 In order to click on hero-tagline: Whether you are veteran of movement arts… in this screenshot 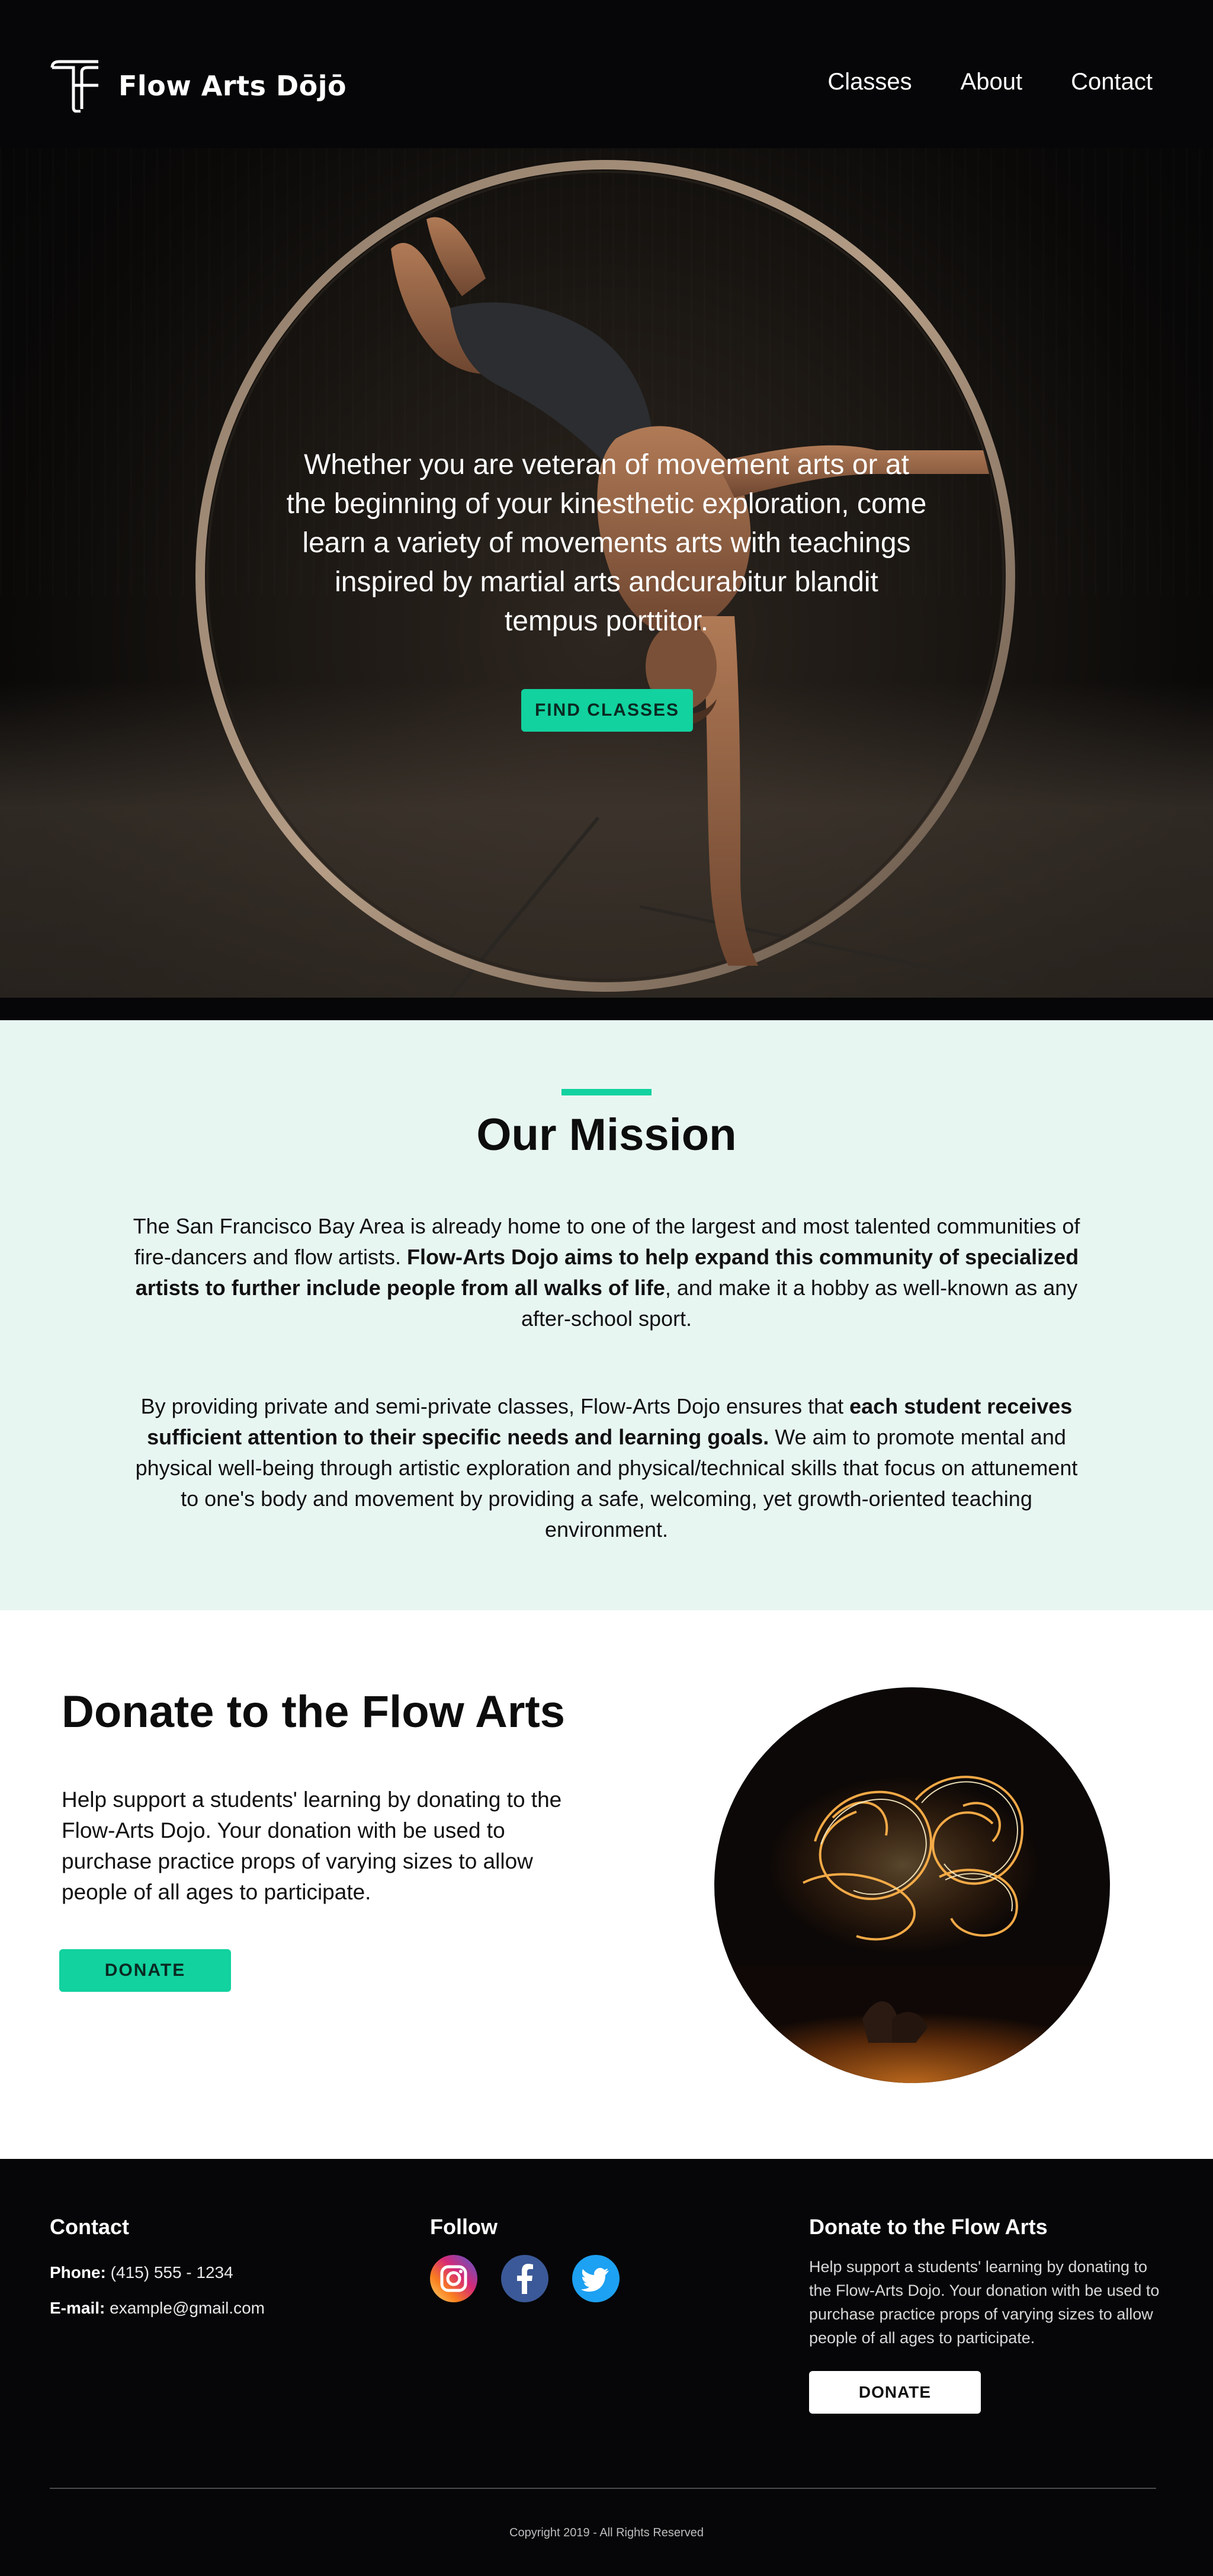, I will do `click(606, 543)`.